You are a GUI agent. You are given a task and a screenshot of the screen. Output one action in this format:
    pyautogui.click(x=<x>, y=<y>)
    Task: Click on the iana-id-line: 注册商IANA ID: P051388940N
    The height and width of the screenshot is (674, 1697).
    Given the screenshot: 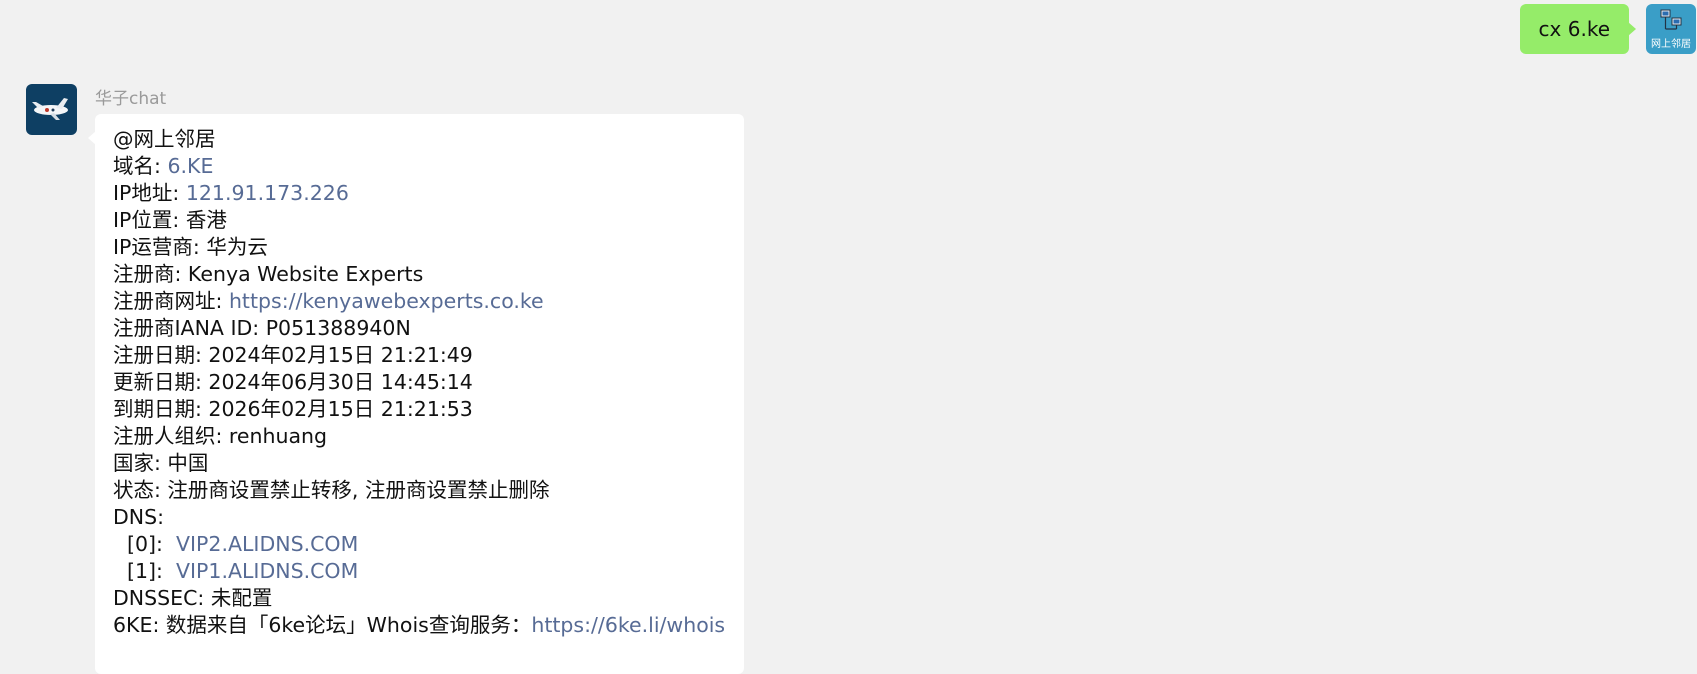 What is the action you would take?
    pyautogui.click(x=262, y=328)
    